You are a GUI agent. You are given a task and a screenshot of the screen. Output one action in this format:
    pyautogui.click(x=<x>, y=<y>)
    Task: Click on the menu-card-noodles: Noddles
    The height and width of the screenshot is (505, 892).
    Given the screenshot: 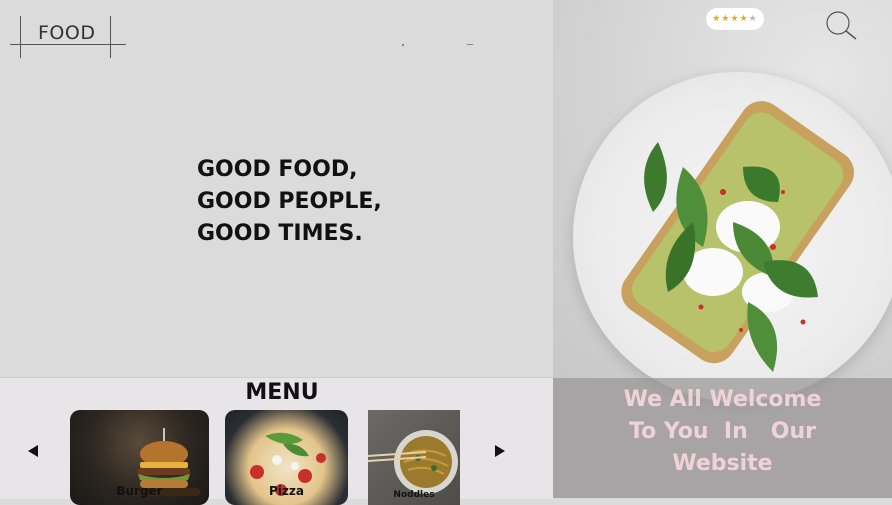 What is the action you would take?
    pyautogui.click(x=414, y=457)
    